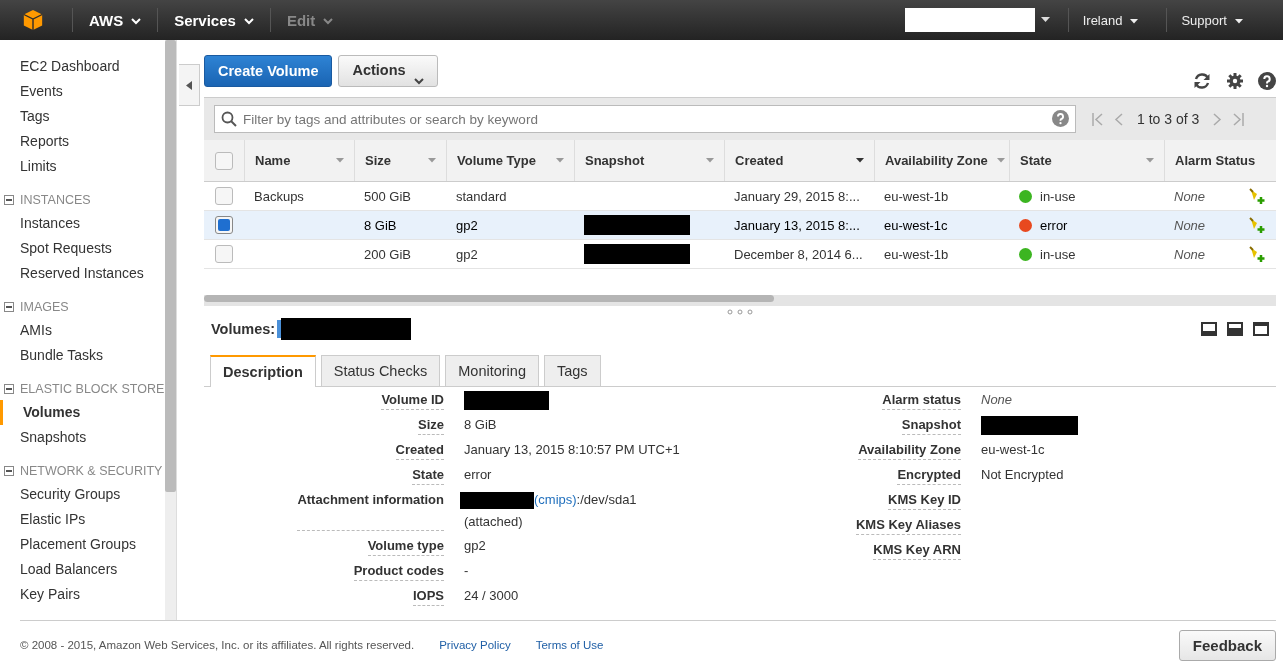 Image resolution: width=1283 pixels, height=669 pixels. I want to click on column-header: Created, so click(799, 160).